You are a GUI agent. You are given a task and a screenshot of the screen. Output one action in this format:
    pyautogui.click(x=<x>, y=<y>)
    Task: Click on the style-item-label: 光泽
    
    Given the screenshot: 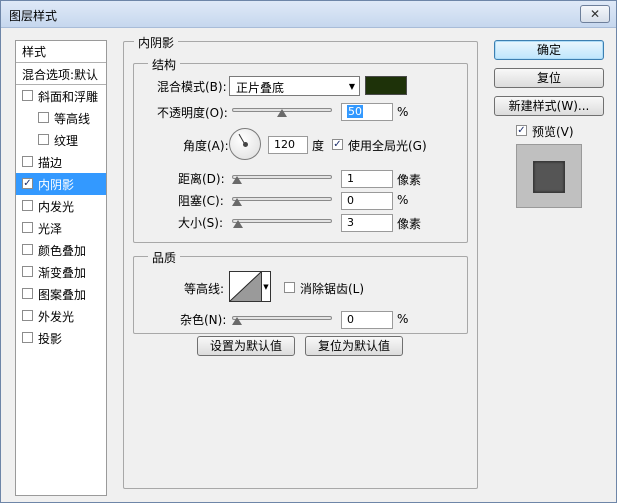 What is the action you would take?
    pyautogui.click(x=50, y=229)
    